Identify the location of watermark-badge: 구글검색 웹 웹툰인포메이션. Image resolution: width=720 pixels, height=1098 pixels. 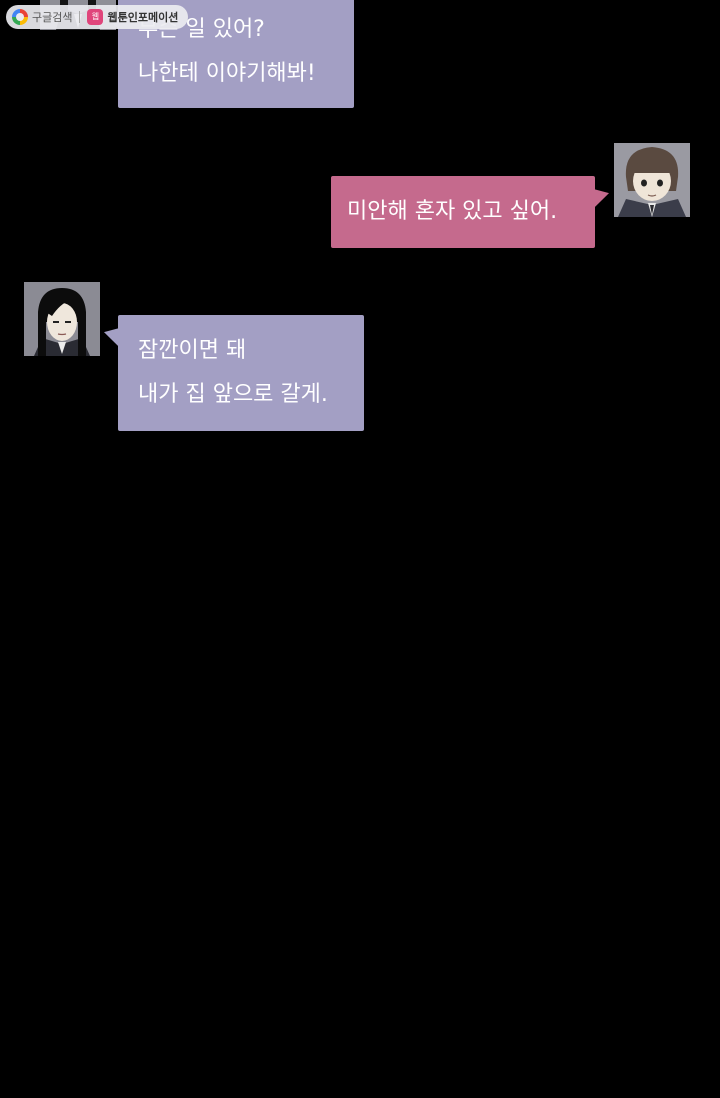
(97, 17).